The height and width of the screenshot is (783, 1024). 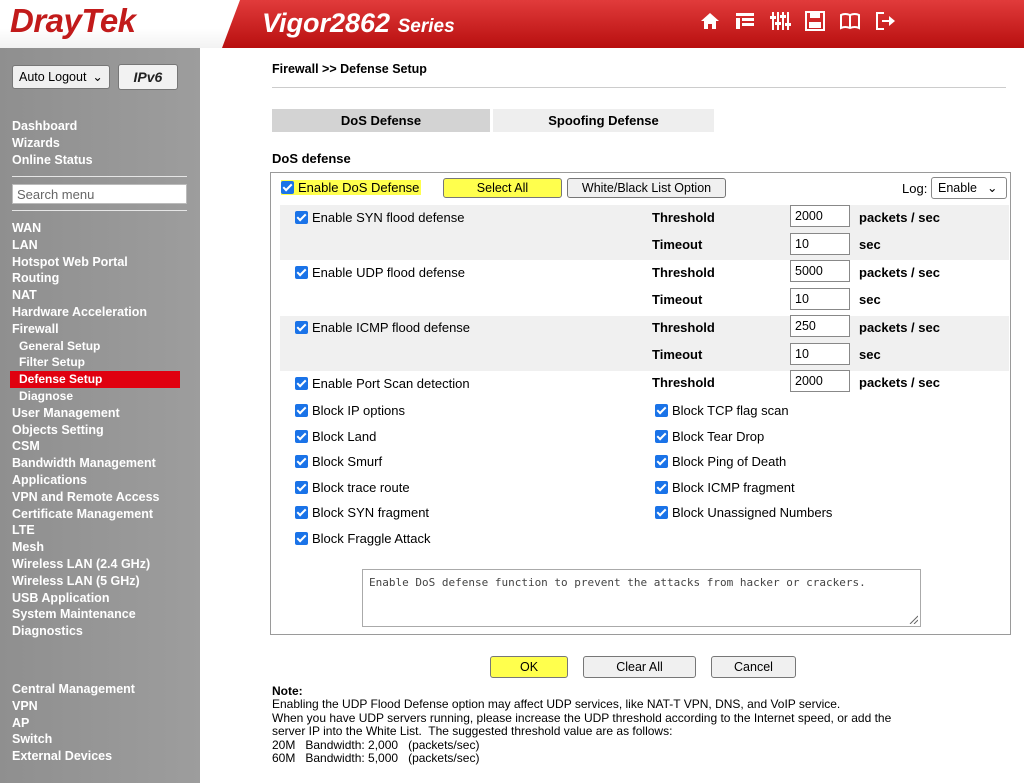 I want to click on block-tcp-flag-scan-checkbox, so click(x=661, y=410).